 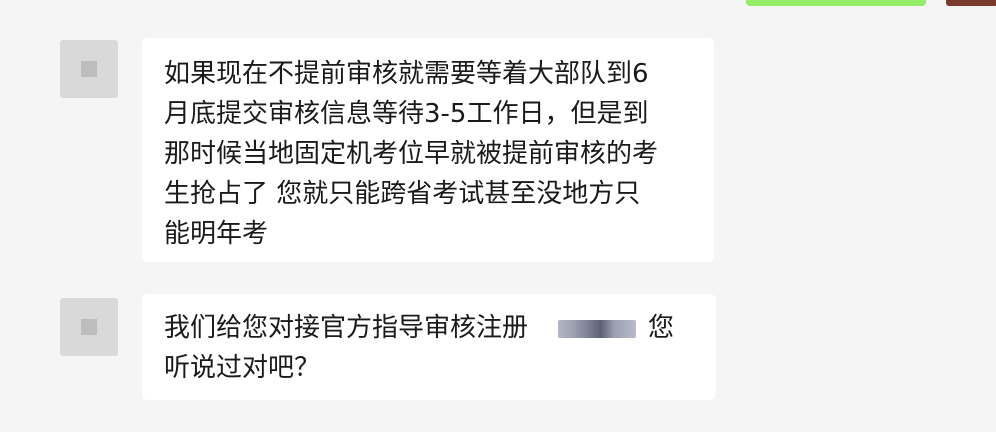 What do you see at coordinates (406, 114) in the screenshot?
I see `message-1-line-2: 月底提交审核信息等待3-5工作日，但是到` at bounding box center [406, 114].